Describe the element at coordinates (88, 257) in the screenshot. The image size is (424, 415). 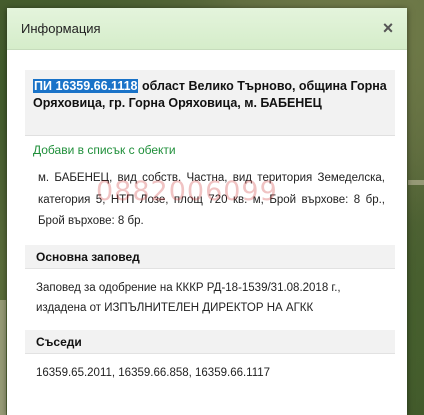
I see `order-heading: Основна заповед` at that location.